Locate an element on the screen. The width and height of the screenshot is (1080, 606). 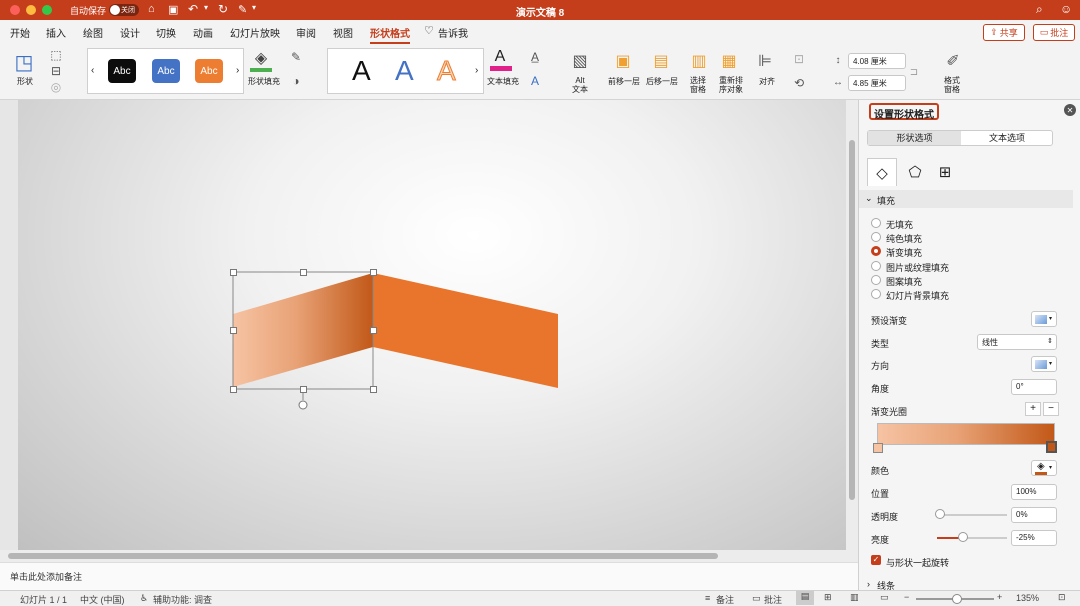
wordart-next-icon: › is located at coordinates (476, 70).